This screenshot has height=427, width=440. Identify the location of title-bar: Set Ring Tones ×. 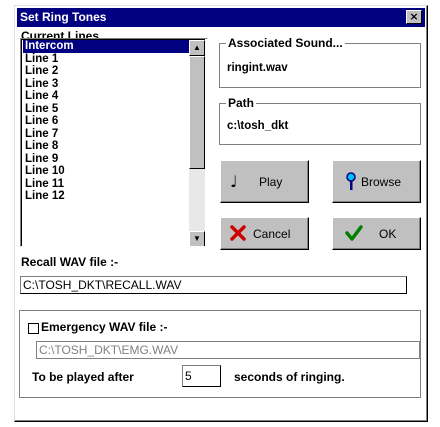
(221, 17).